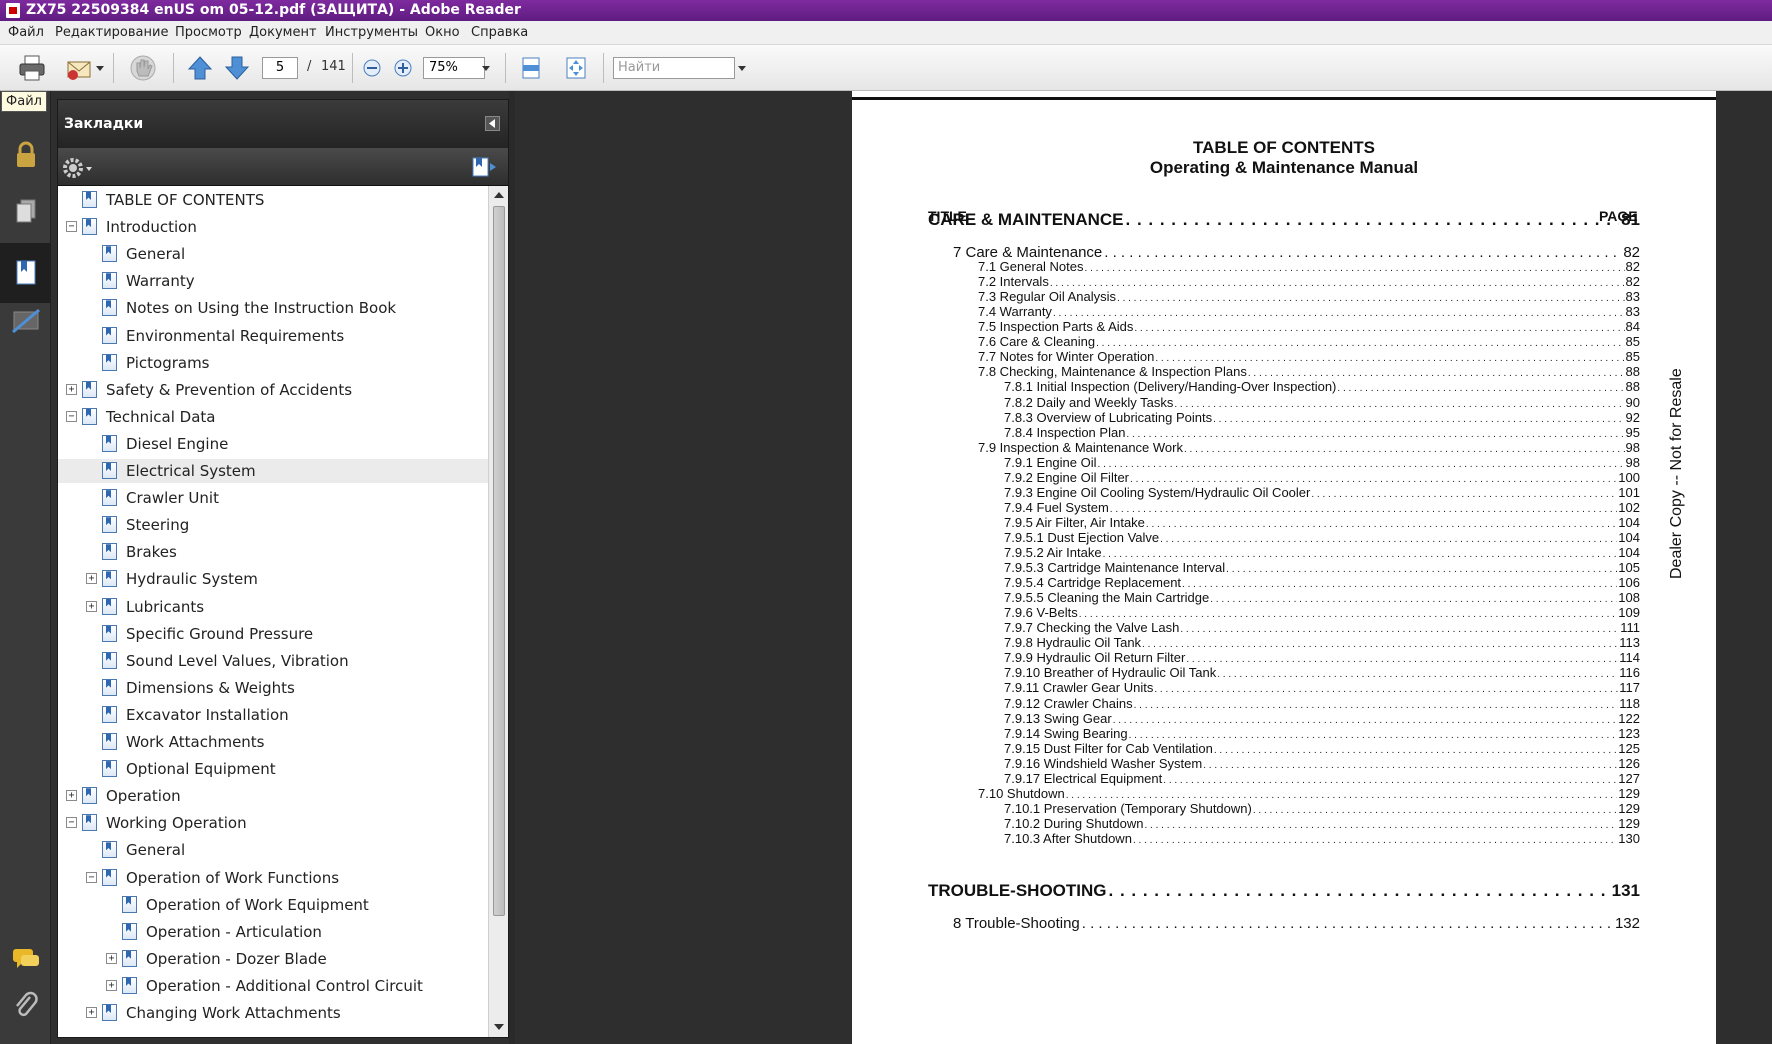  What do you see at coordinates (371, 32) in the screenshot?
I see `menu-tools: Инструменты` at bounding box center [371, 32].